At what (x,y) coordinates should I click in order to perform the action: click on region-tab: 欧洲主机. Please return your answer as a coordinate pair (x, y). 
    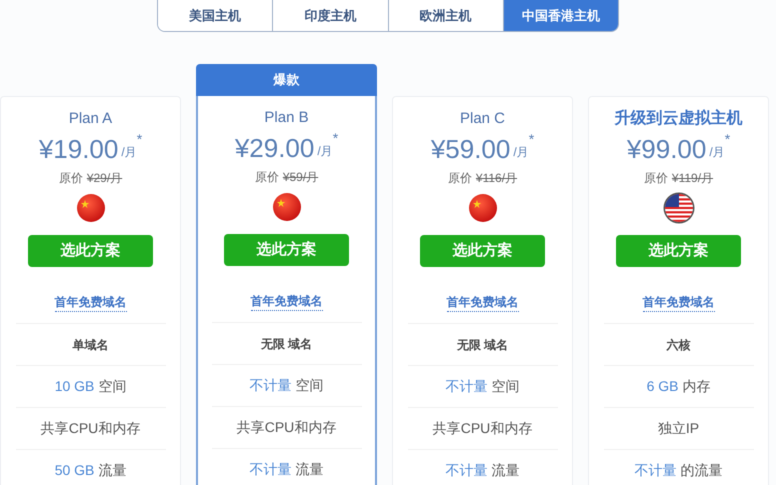
    Looking at the image, I should click on (445, 15).